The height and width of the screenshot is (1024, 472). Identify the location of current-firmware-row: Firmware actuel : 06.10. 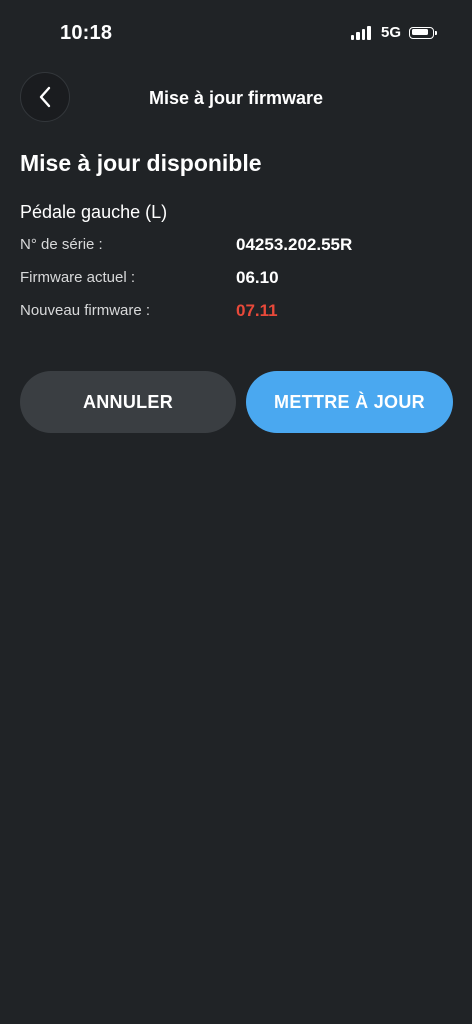
(240, 279).